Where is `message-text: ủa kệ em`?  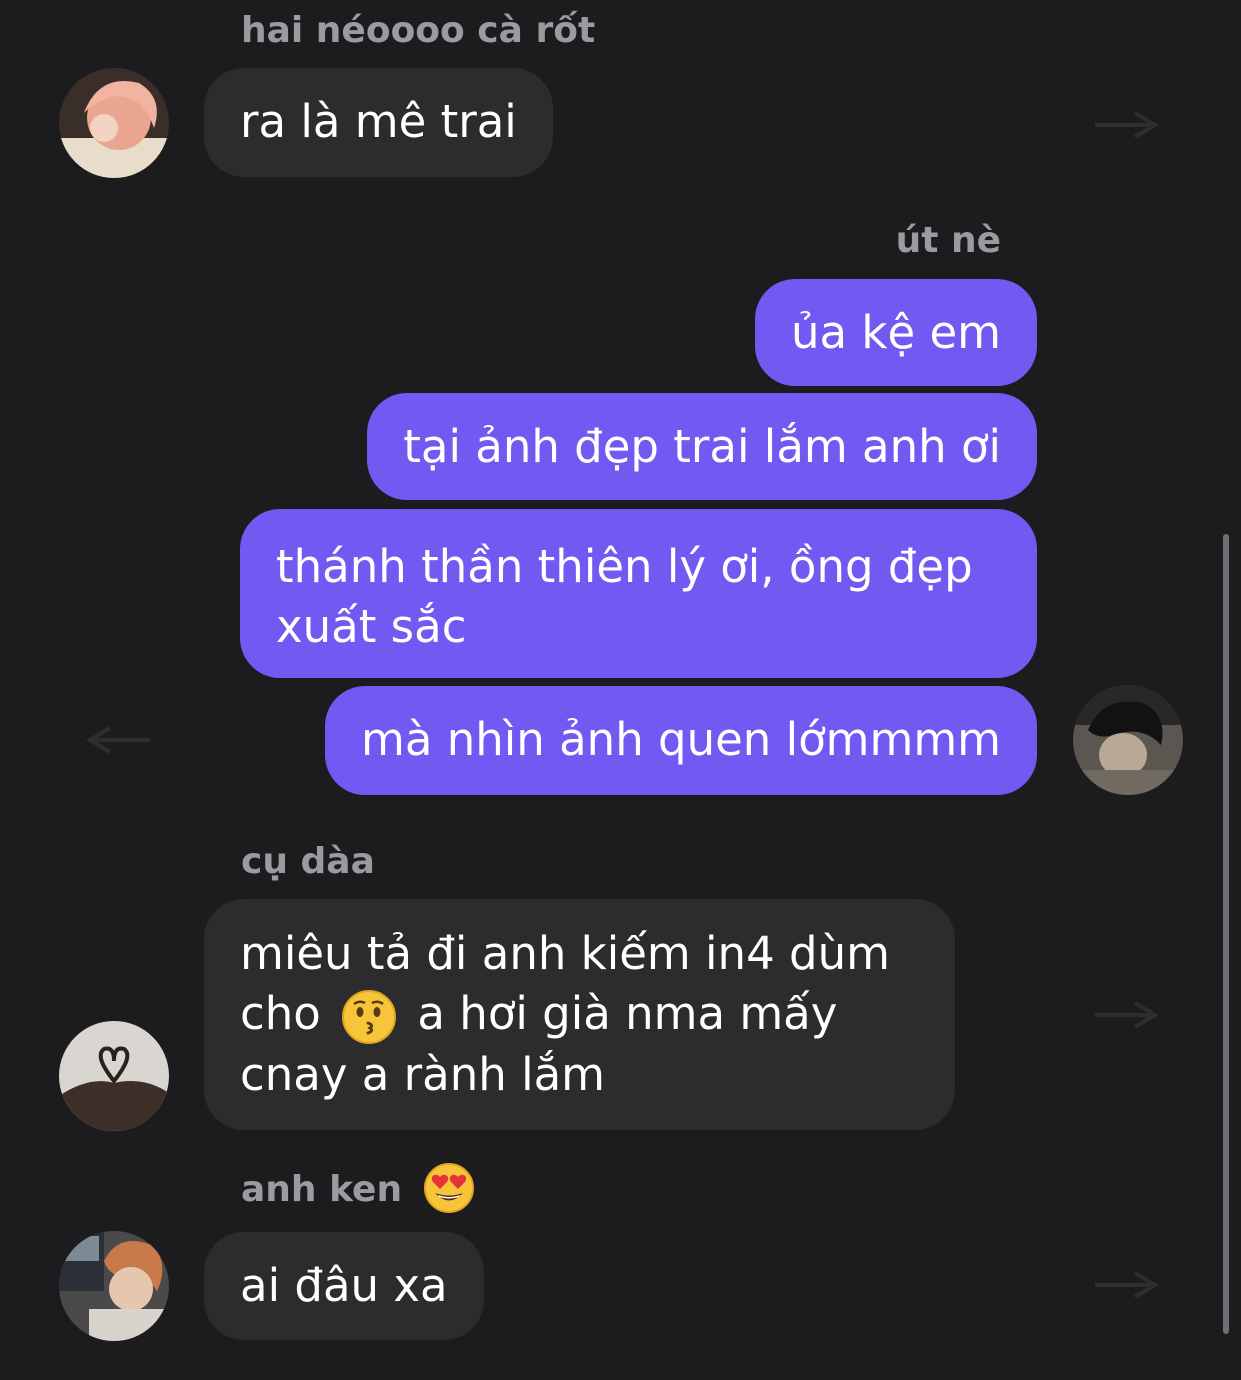
message-text: ủa kệ em is located at coordinates (896, 332).